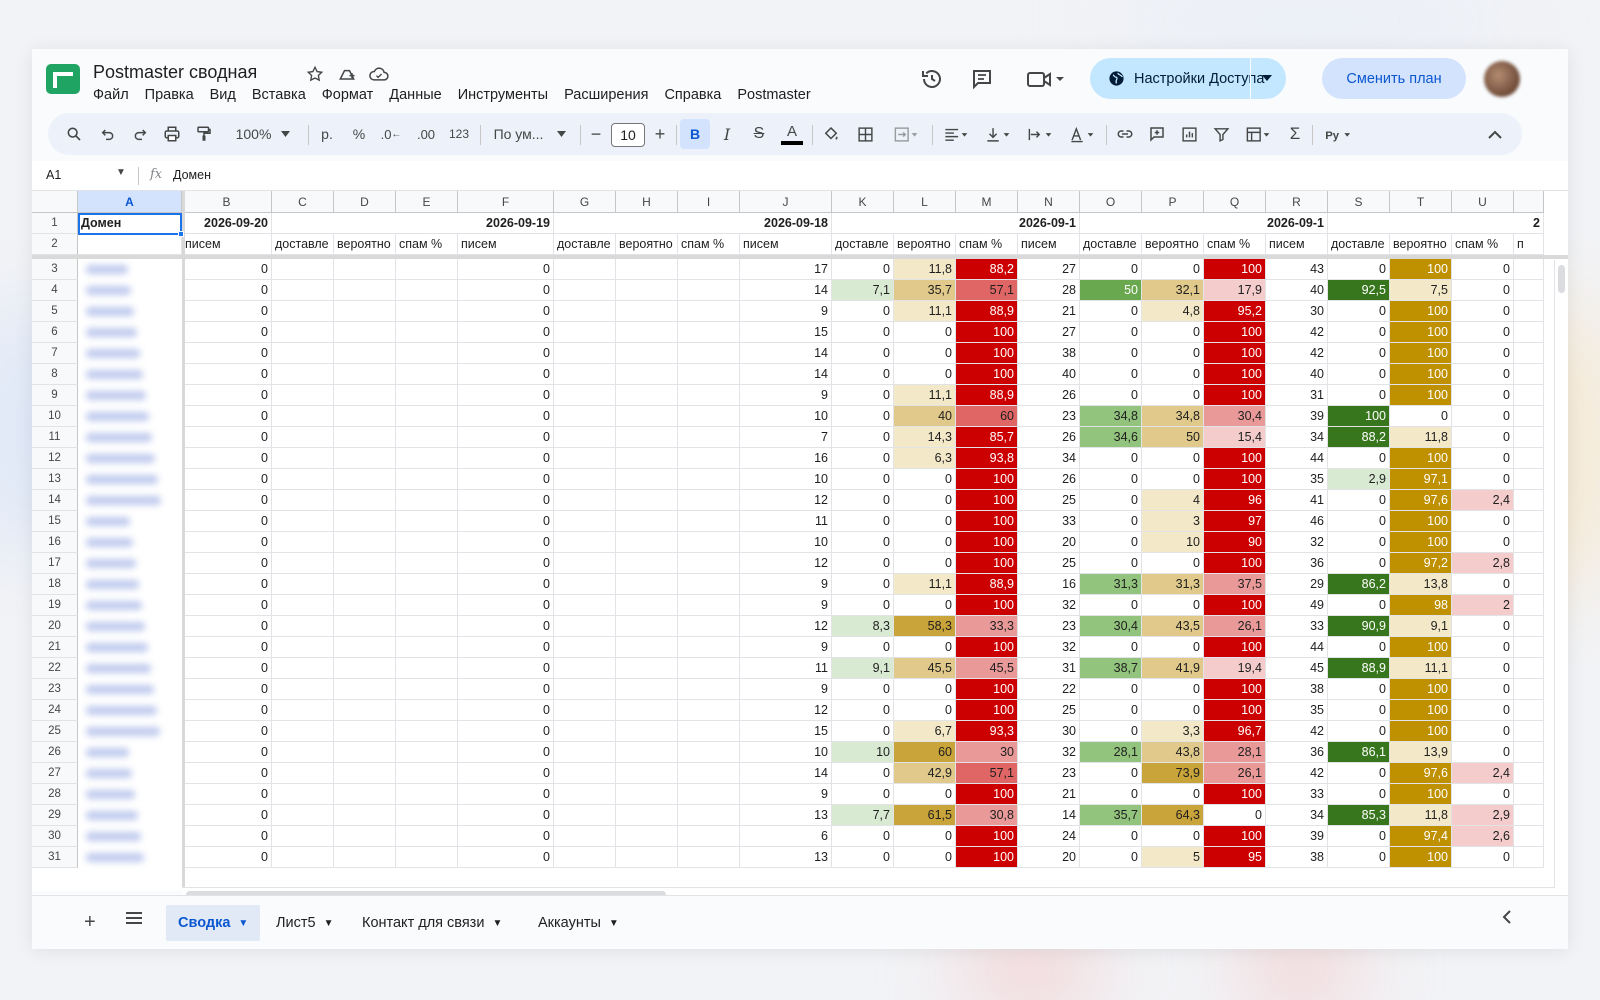  Describe the element at coordinates (695, 134) in the screenshot. I see `bold-button: B` at that location.